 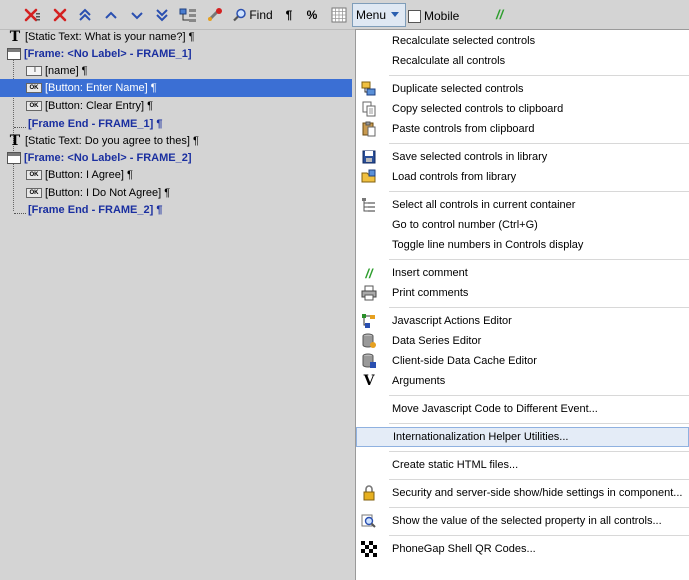 I want to click on move-to-bottom-icon, so click(x=162, y=15).